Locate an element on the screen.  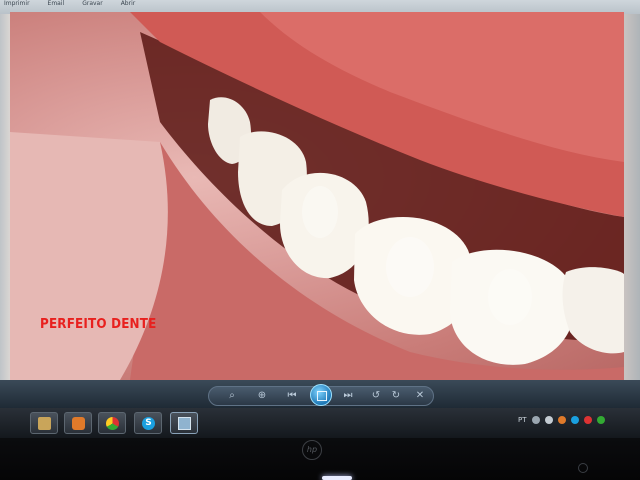
window-right-edge is located at coordinates (632, 197).